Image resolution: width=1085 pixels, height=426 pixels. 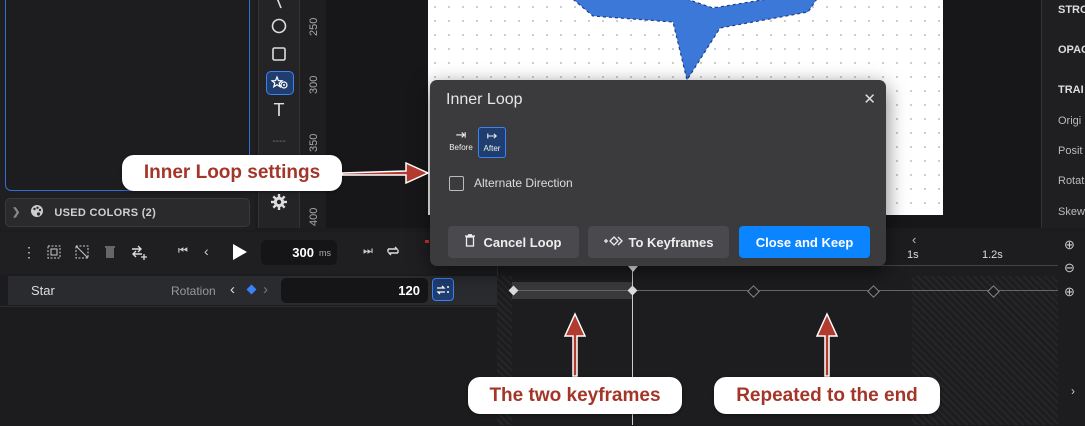 What do you see at coordinates (248, 366) in the screenshot?
I see `layer-list` at bounding box center [248, 366].